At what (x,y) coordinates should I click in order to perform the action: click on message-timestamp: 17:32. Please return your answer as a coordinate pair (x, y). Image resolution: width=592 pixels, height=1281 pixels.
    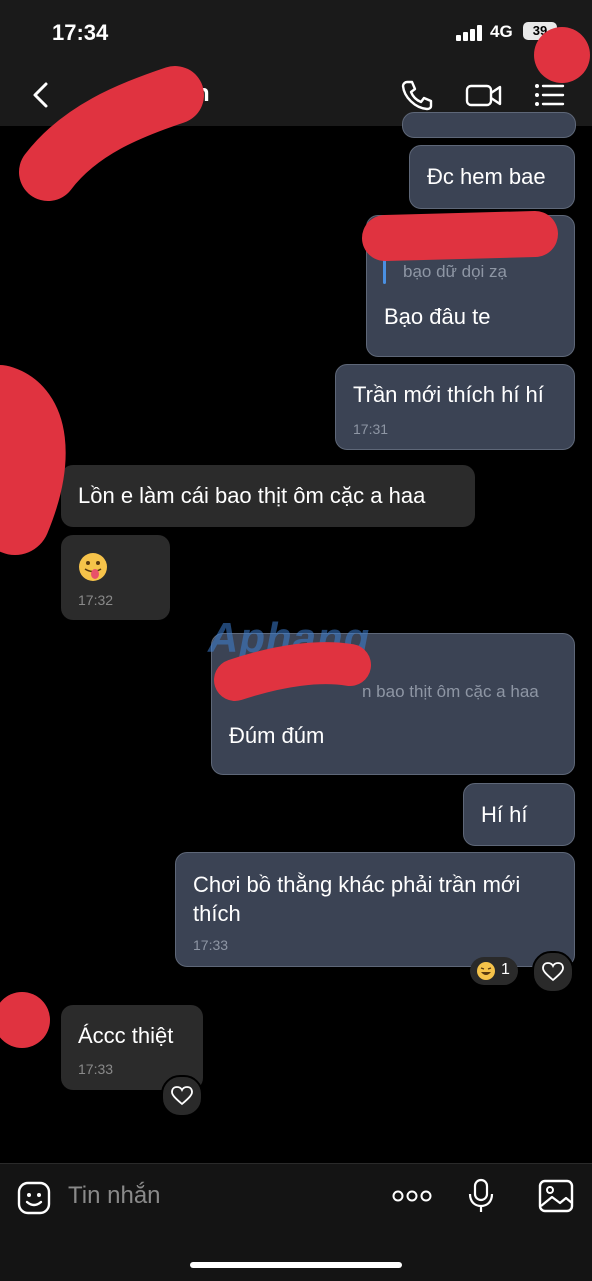
    Looking at the image, I should click on (96, 600).